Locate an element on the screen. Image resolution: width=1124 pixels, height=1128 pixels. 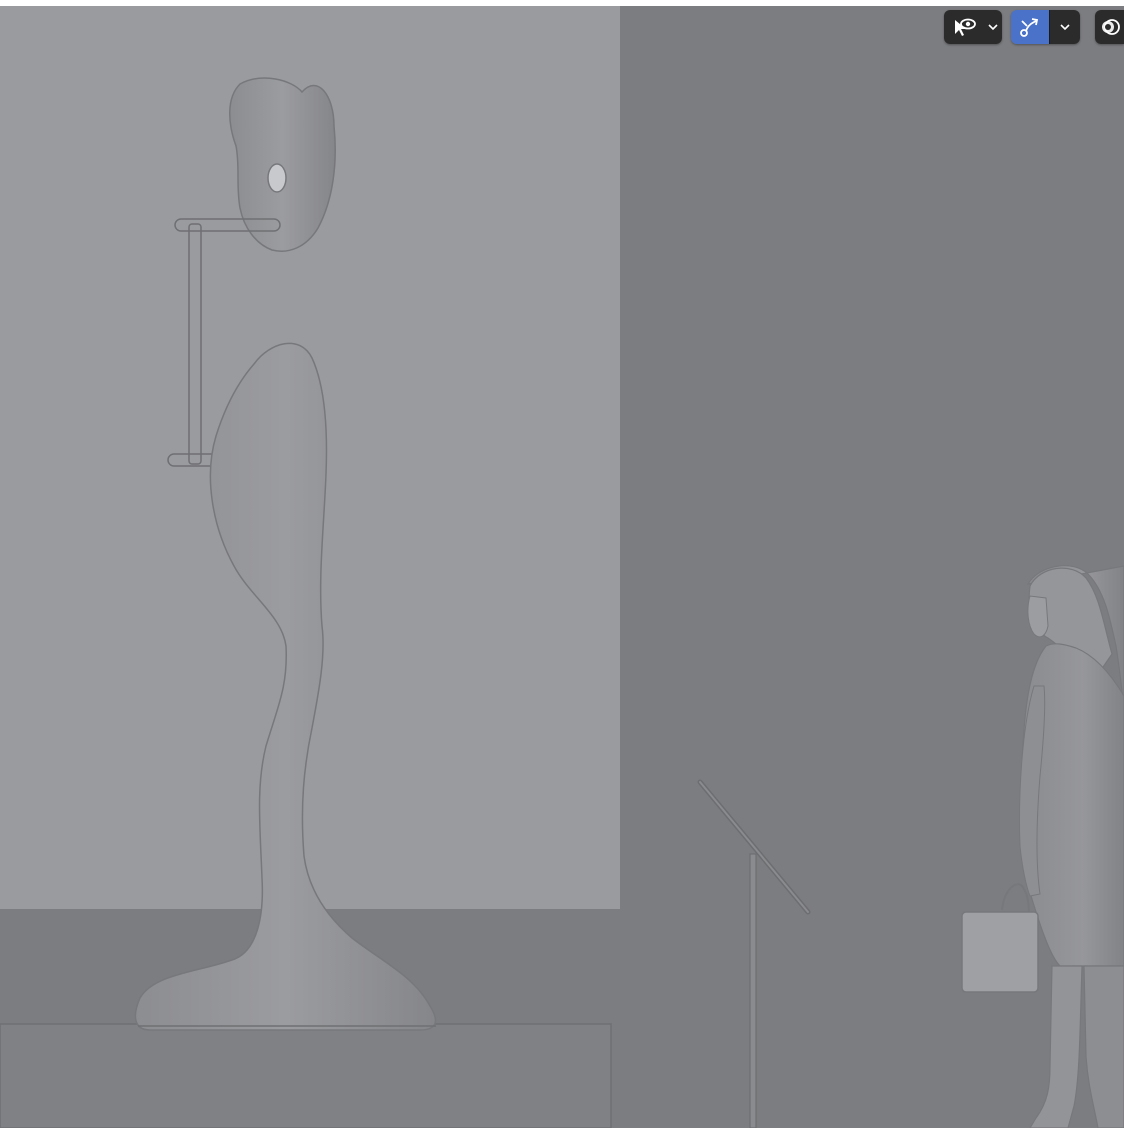
pedestal is located at coordinates (306, 1075).